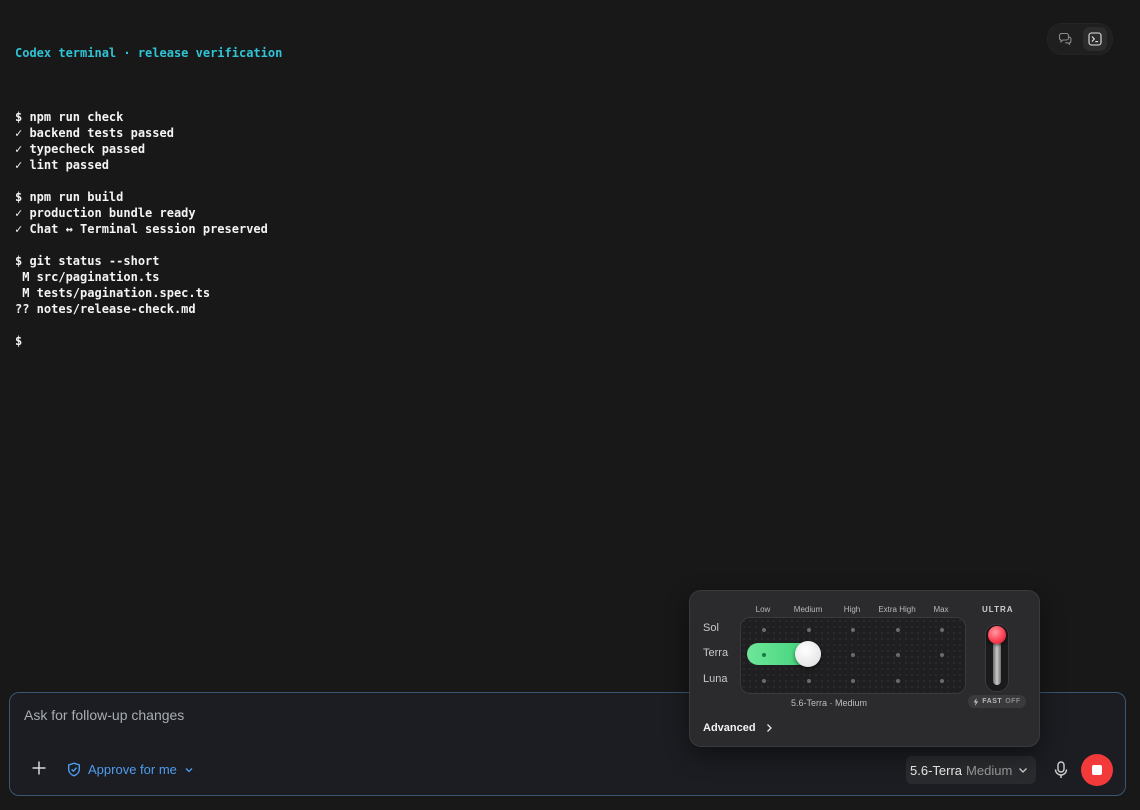 The width and height of the screenshot is (1140, 810). I want to click on model-name: 5.6-Terra, so click(936, 770).